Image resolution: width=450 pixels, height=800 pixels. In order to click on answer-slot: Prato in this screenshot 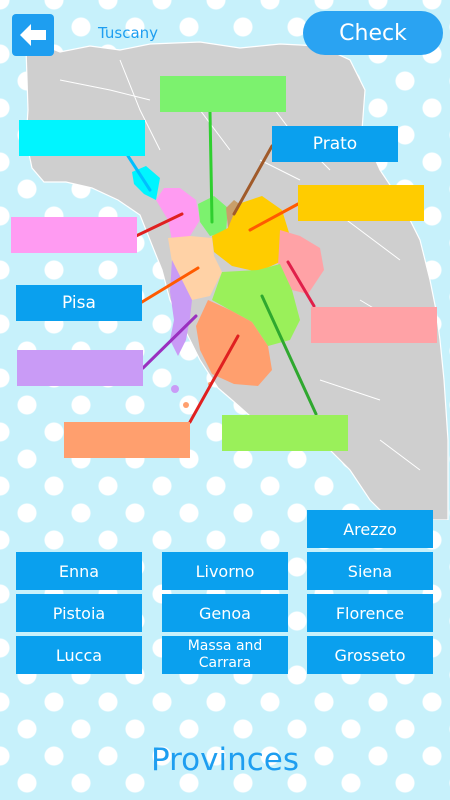, I will do `click(335, 144)`.